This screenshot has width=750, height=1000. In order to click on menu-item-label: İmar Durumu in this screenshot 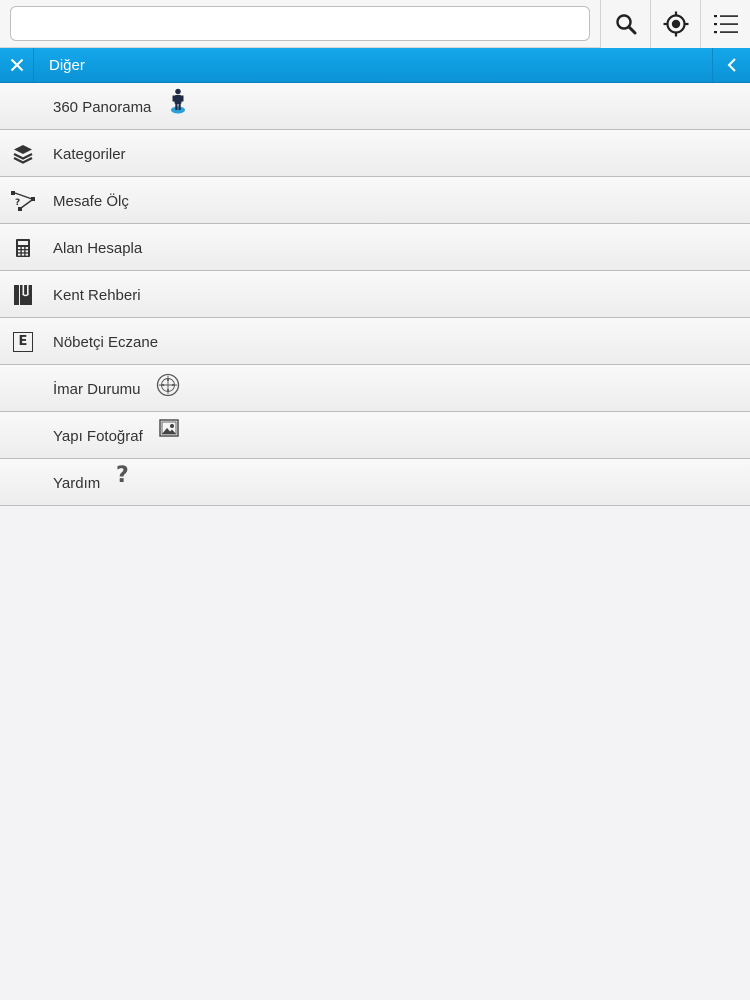, I will do `click(97, 389)`.